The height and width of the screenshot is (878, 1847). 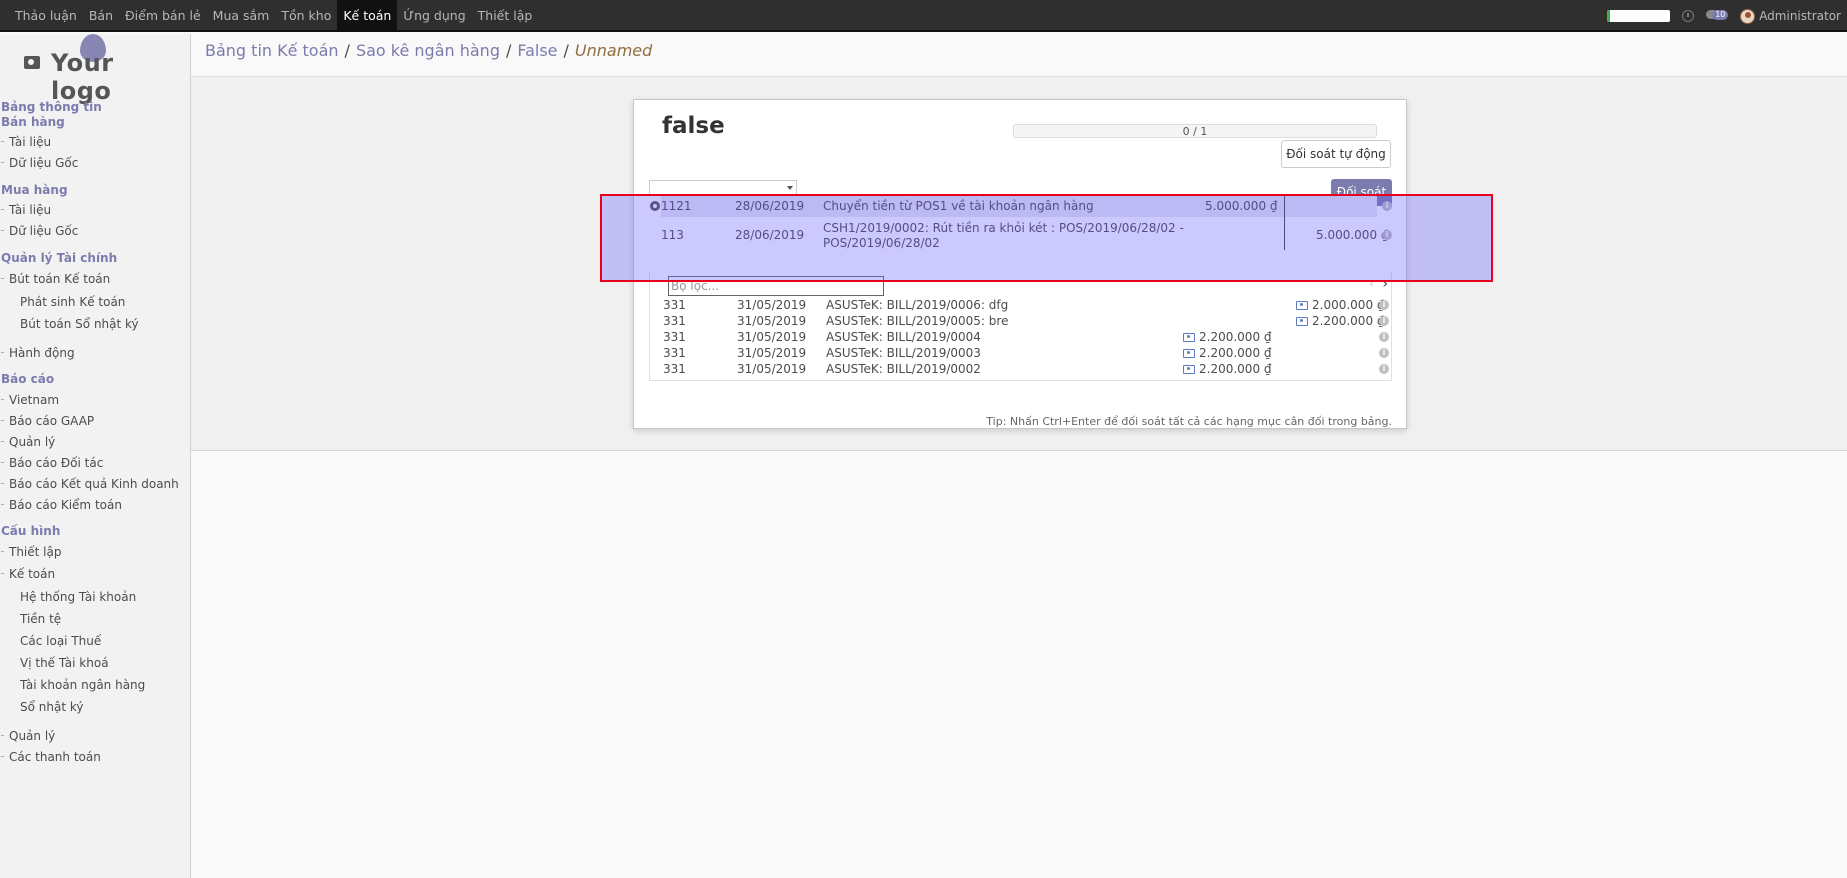 I want to click on sidebar-item-sales-master: Dữ liệu Gốc, so click(x=39, y=163).